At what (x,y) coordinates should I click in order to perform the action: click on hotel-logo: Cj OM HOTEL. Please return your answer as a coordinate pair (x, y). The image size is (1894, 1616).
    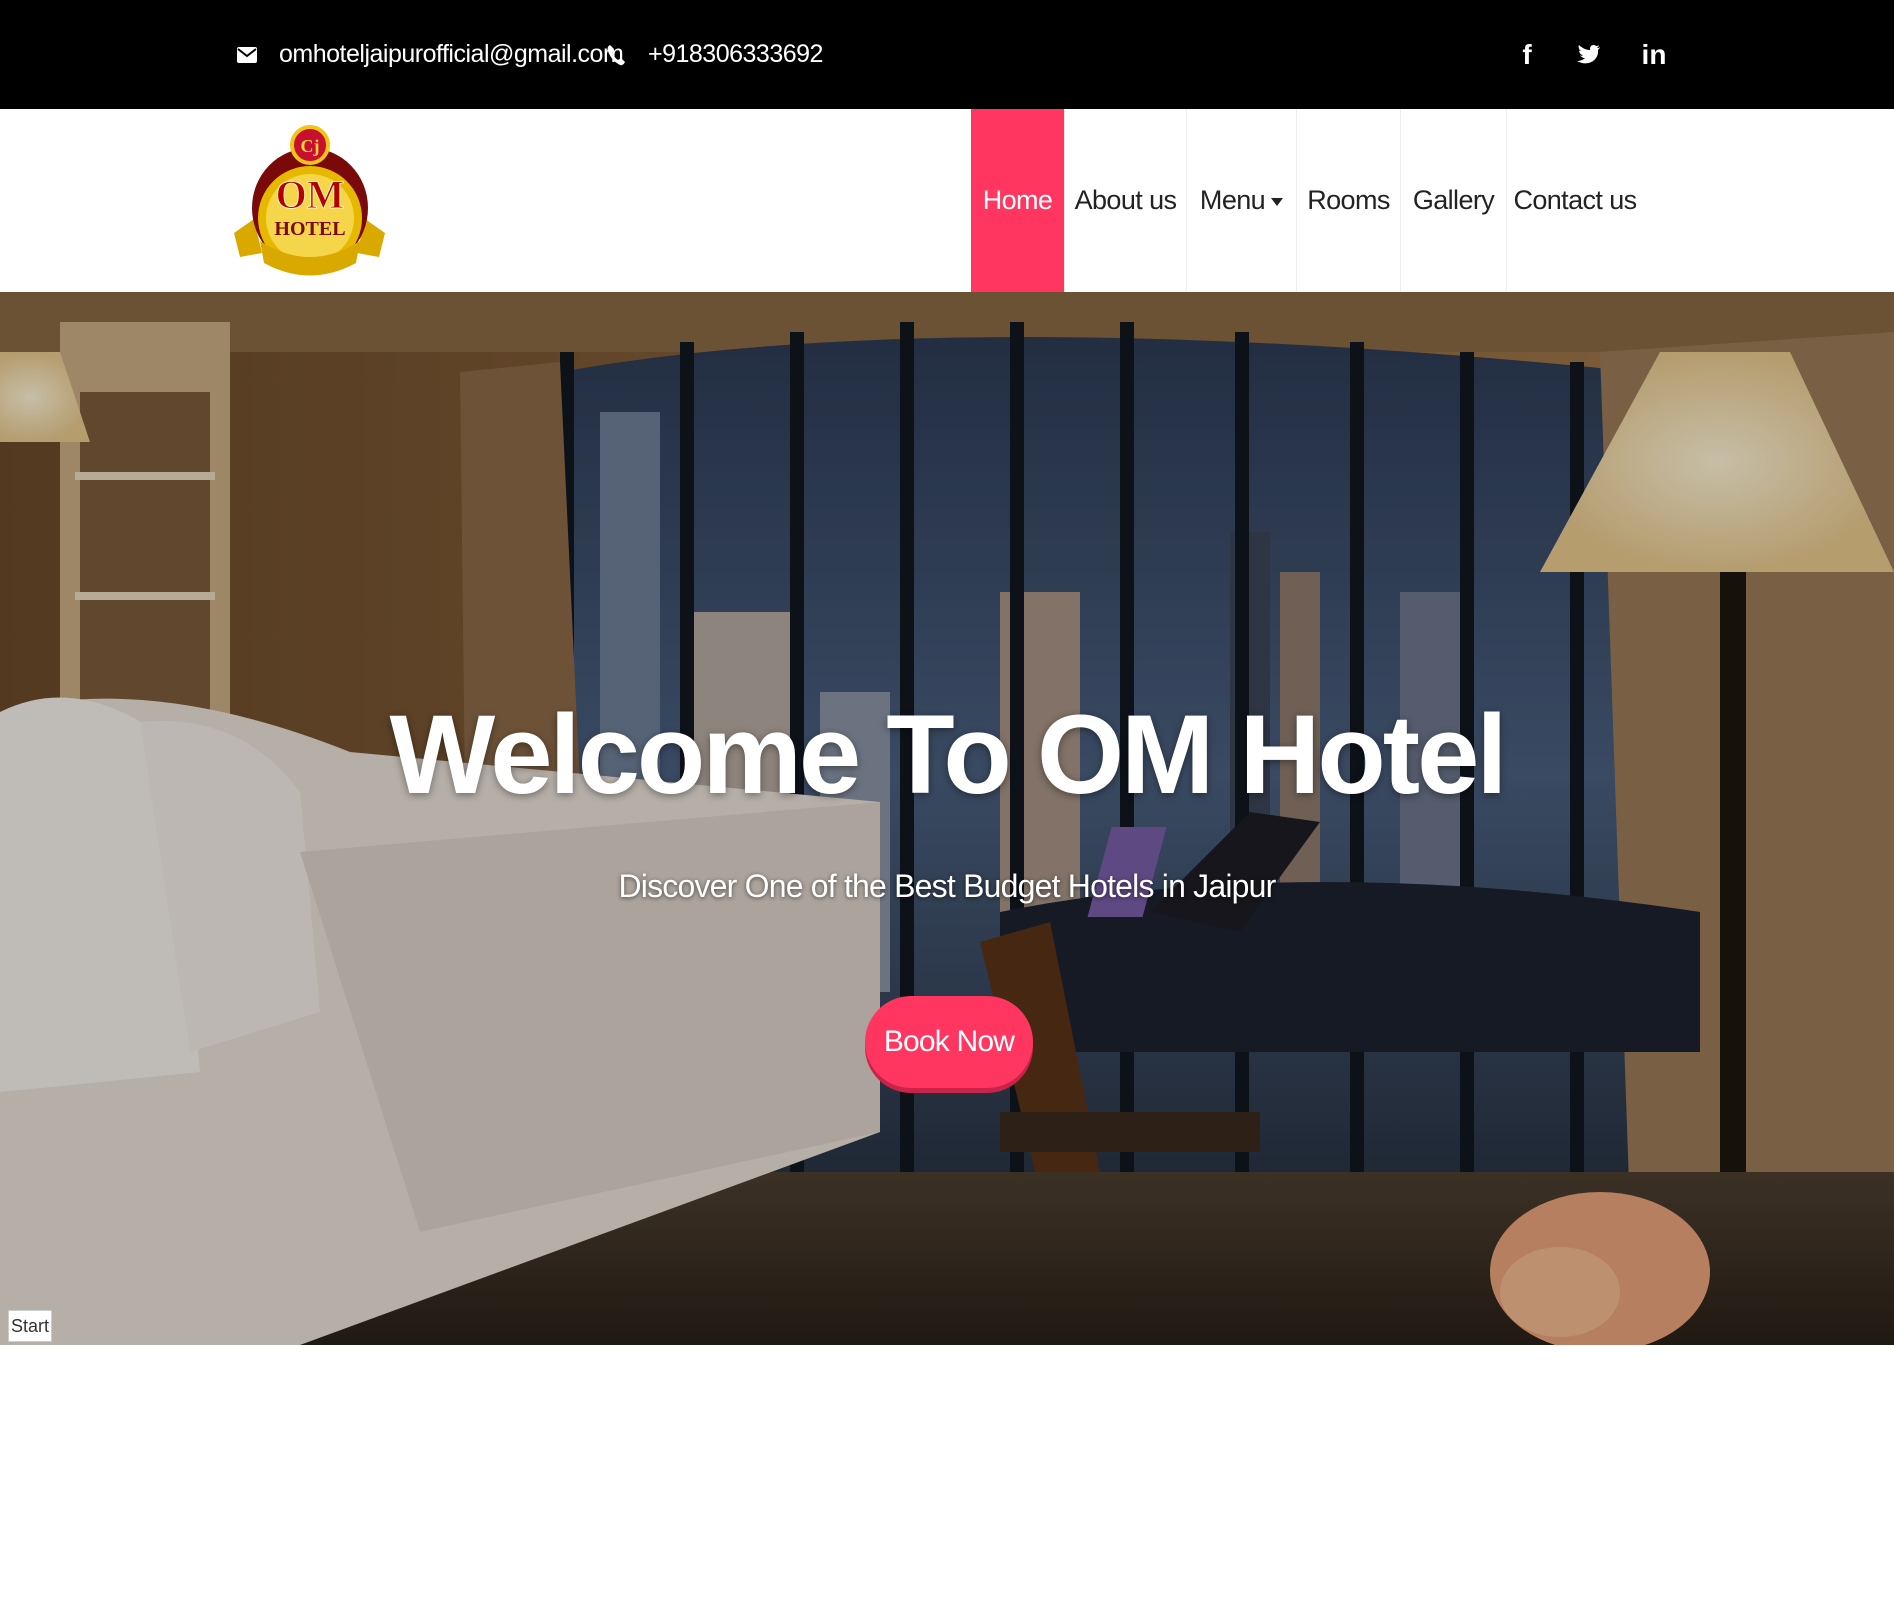
    Looking at the image, I should click on (309, 203).